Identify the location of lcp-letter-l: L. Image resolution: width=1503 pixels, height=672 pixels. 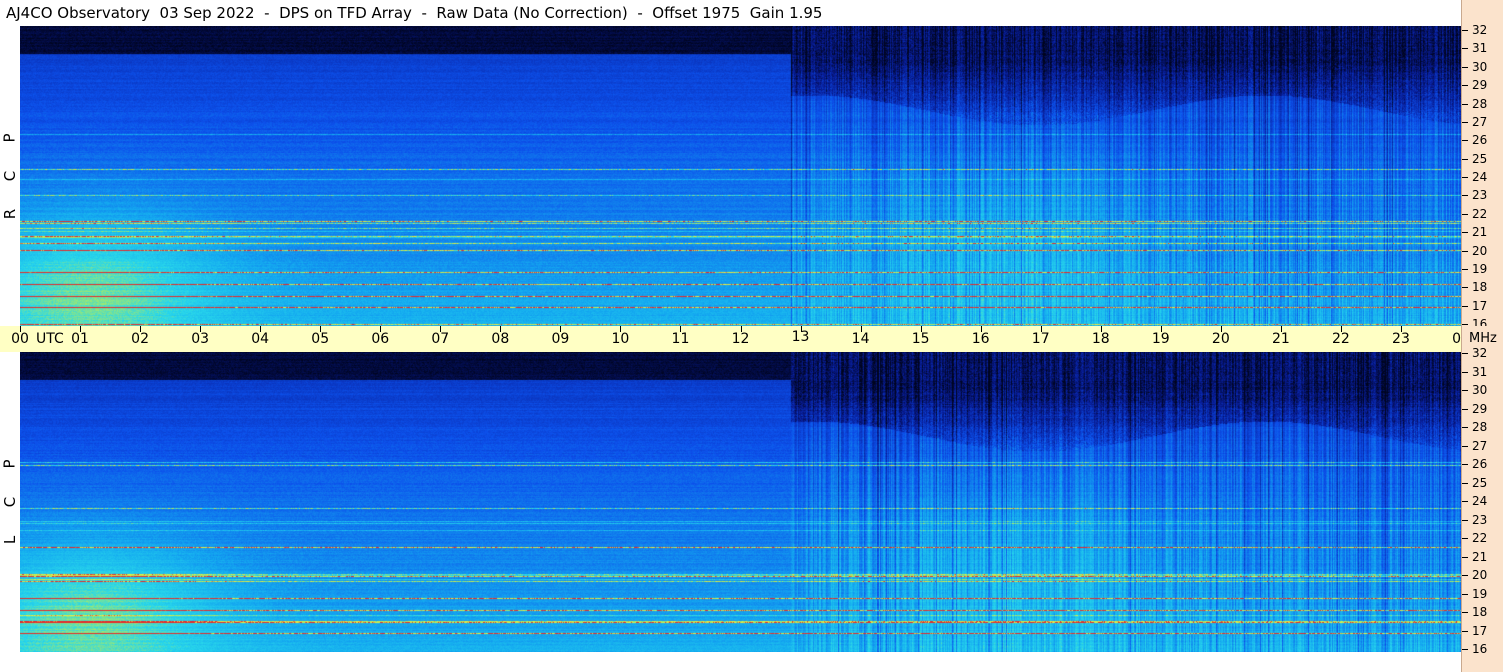
(9, 540).